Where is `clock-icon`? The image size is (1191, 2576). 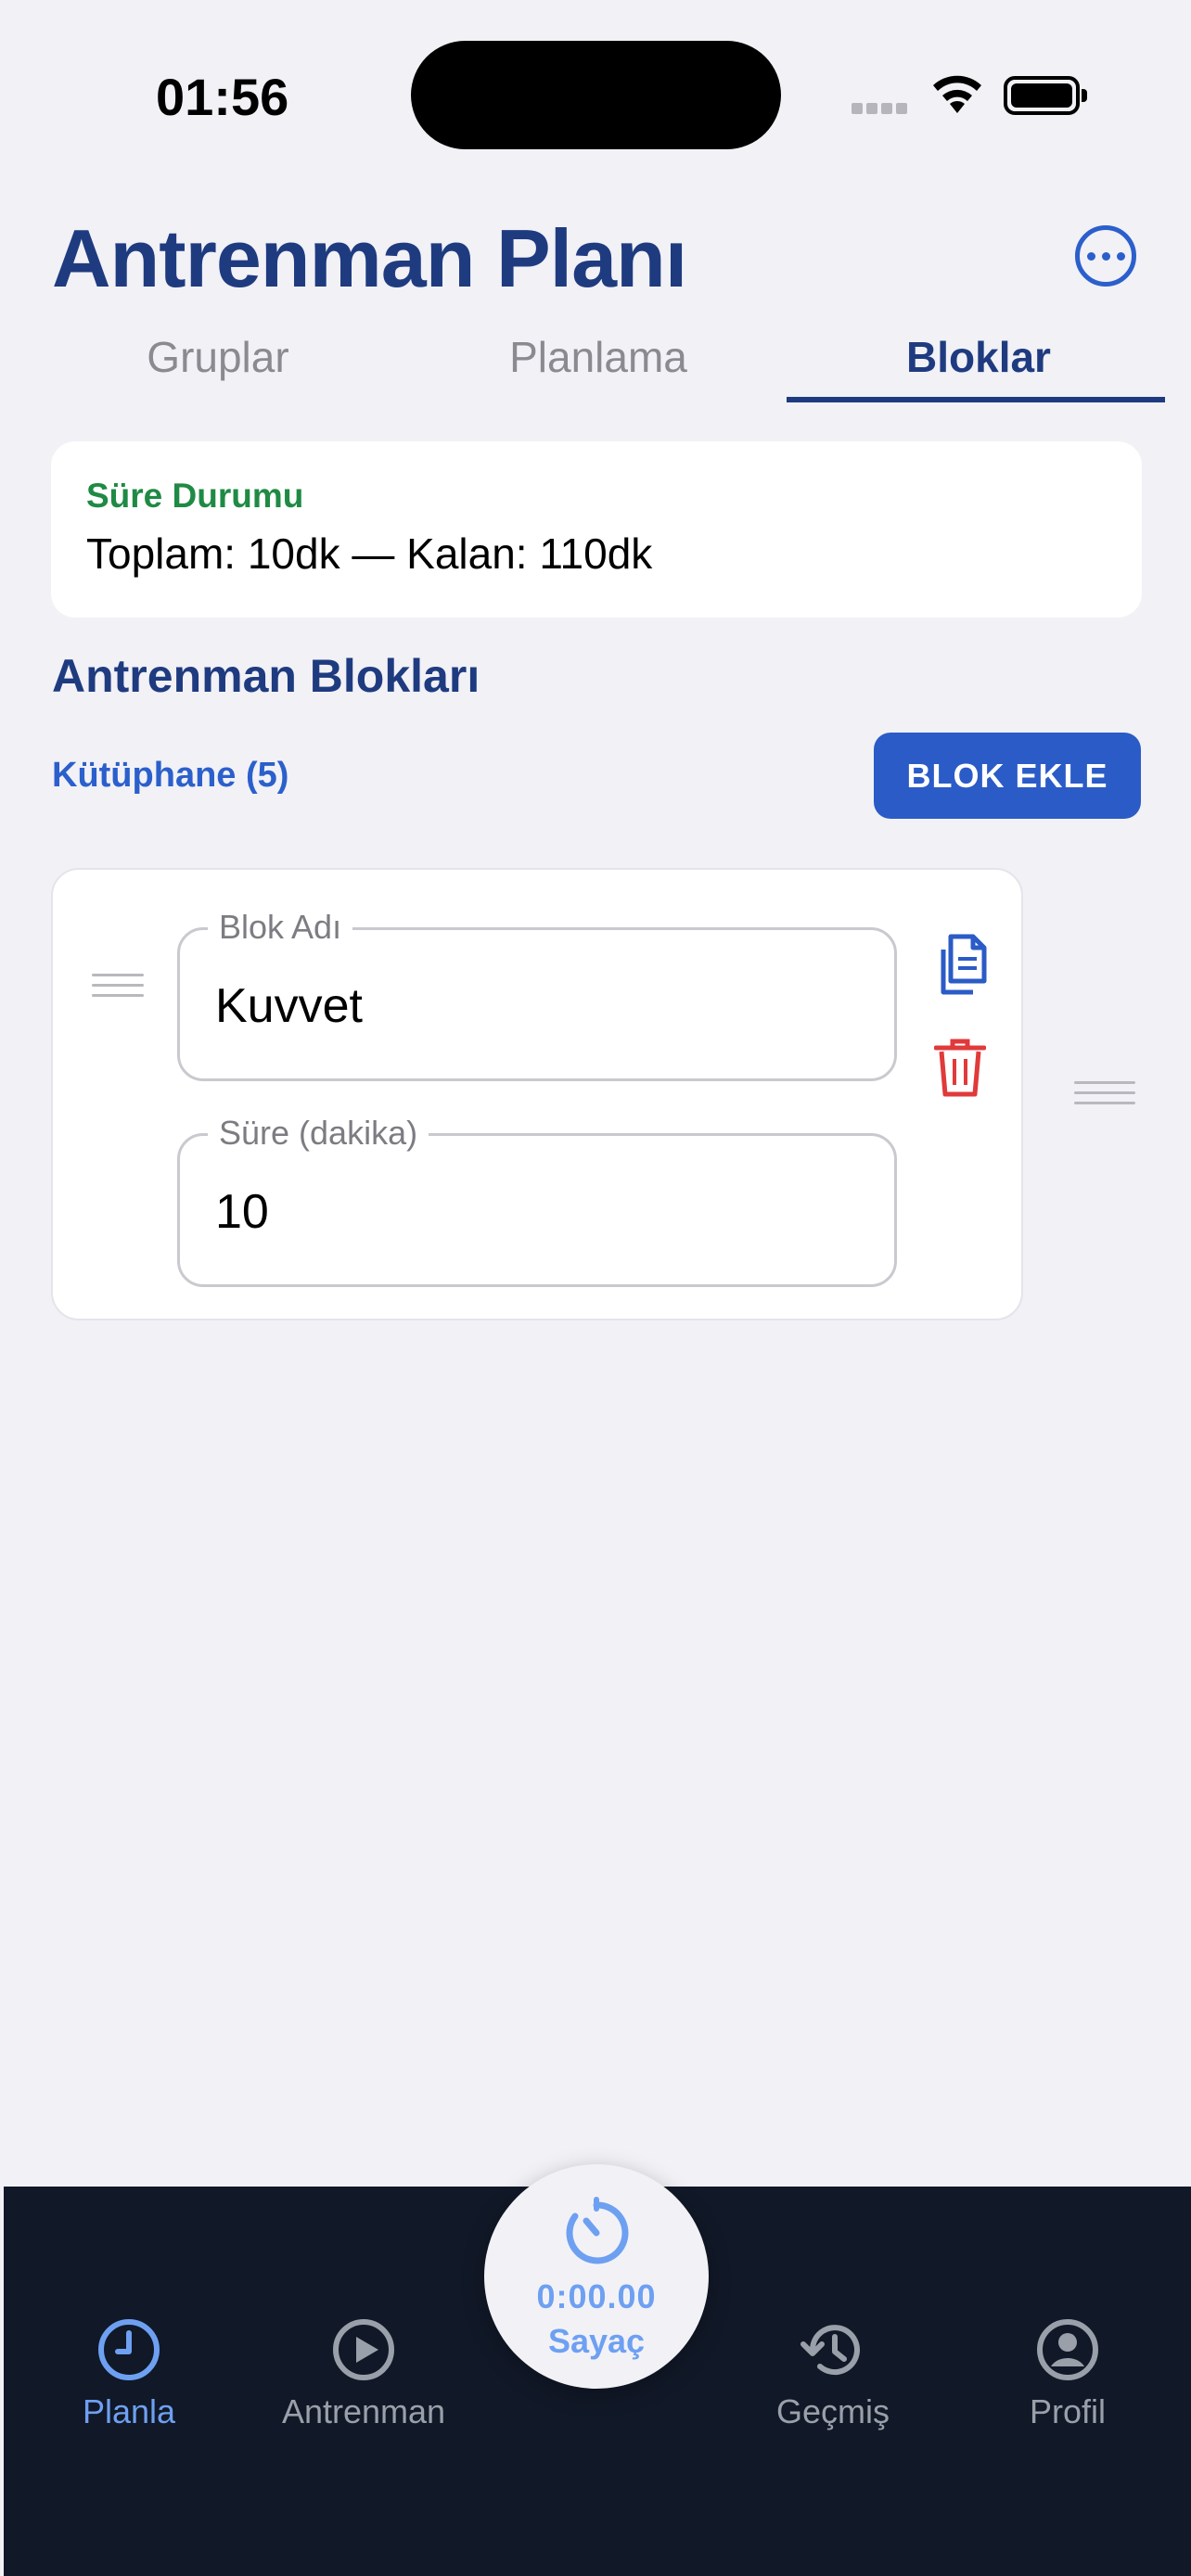 clock-icon is located at coordinates (129, 2350).